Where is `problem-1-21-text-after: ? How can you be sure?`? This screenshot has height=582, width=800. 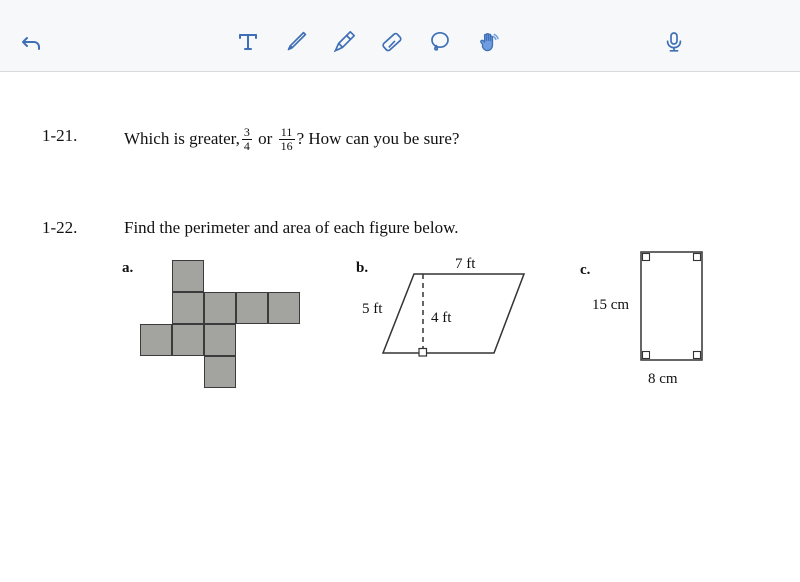 problem-1-21-text-after: ? How can you be sure? is located at coordinates (378, 139).